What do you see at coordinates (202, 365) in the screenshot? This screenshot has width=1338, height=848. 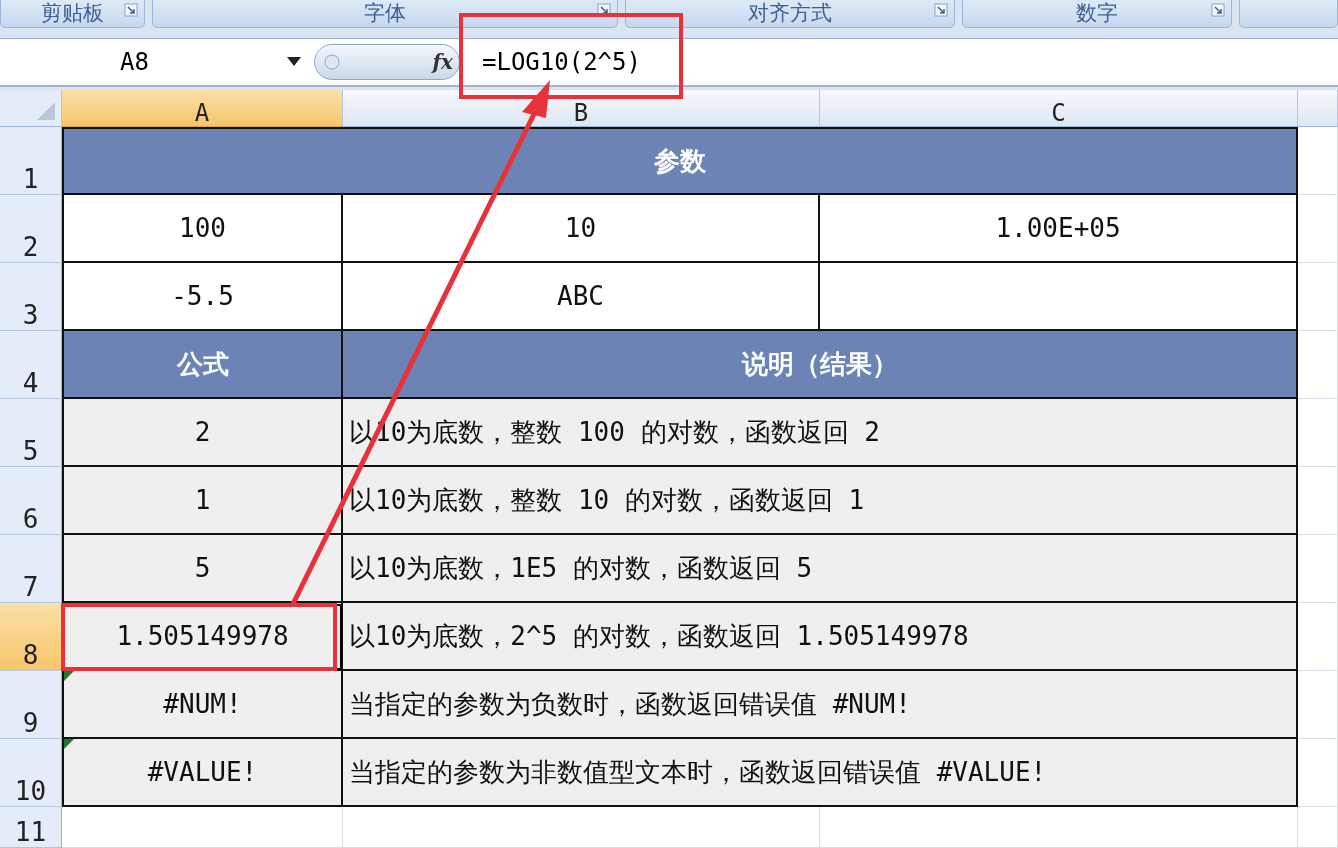 I see `header-cell: 公式` at bounding box center [202, 365].